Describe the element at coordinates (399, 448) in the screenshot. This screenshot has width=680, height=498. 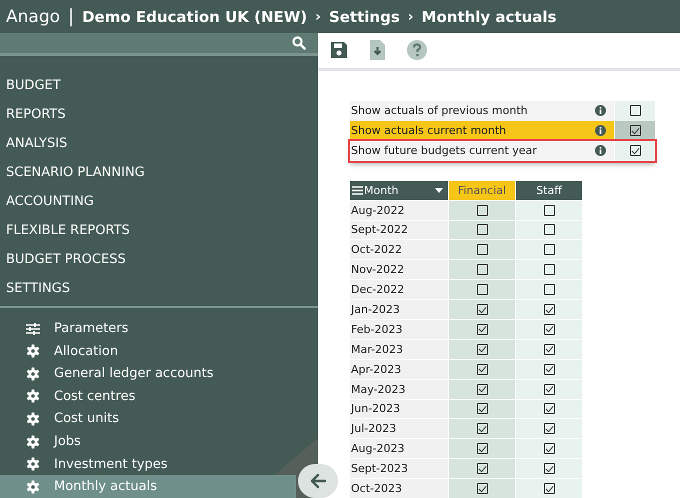
I see `table-cell: Aug-2023` at that location.